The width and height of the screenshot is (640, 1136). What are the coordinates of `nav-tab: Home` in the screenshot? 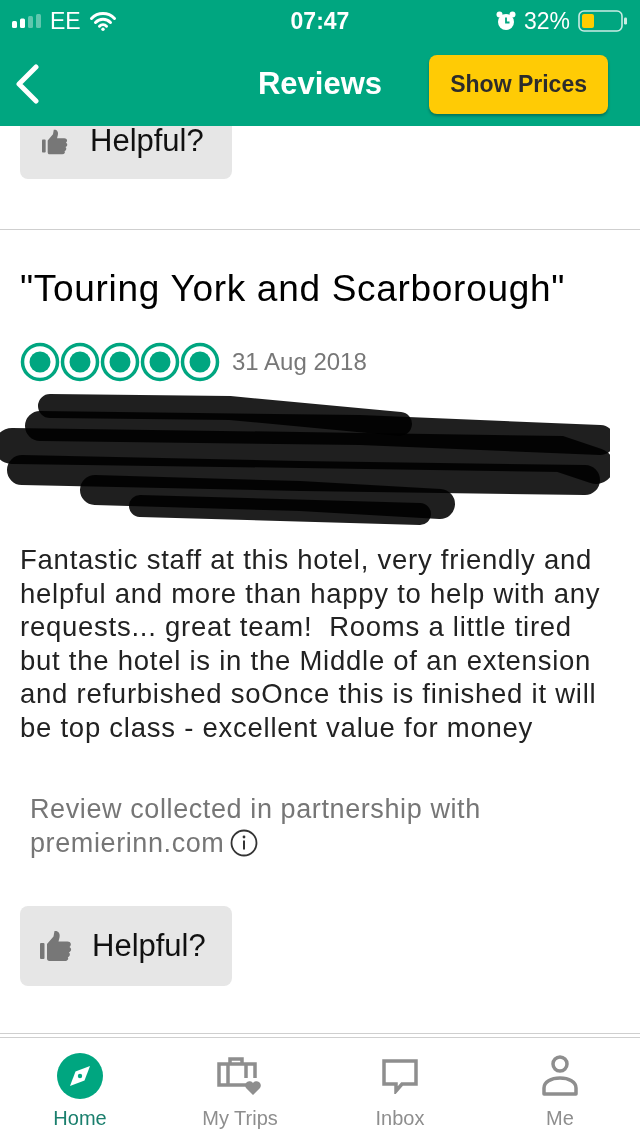 It's located at (80, 1087).